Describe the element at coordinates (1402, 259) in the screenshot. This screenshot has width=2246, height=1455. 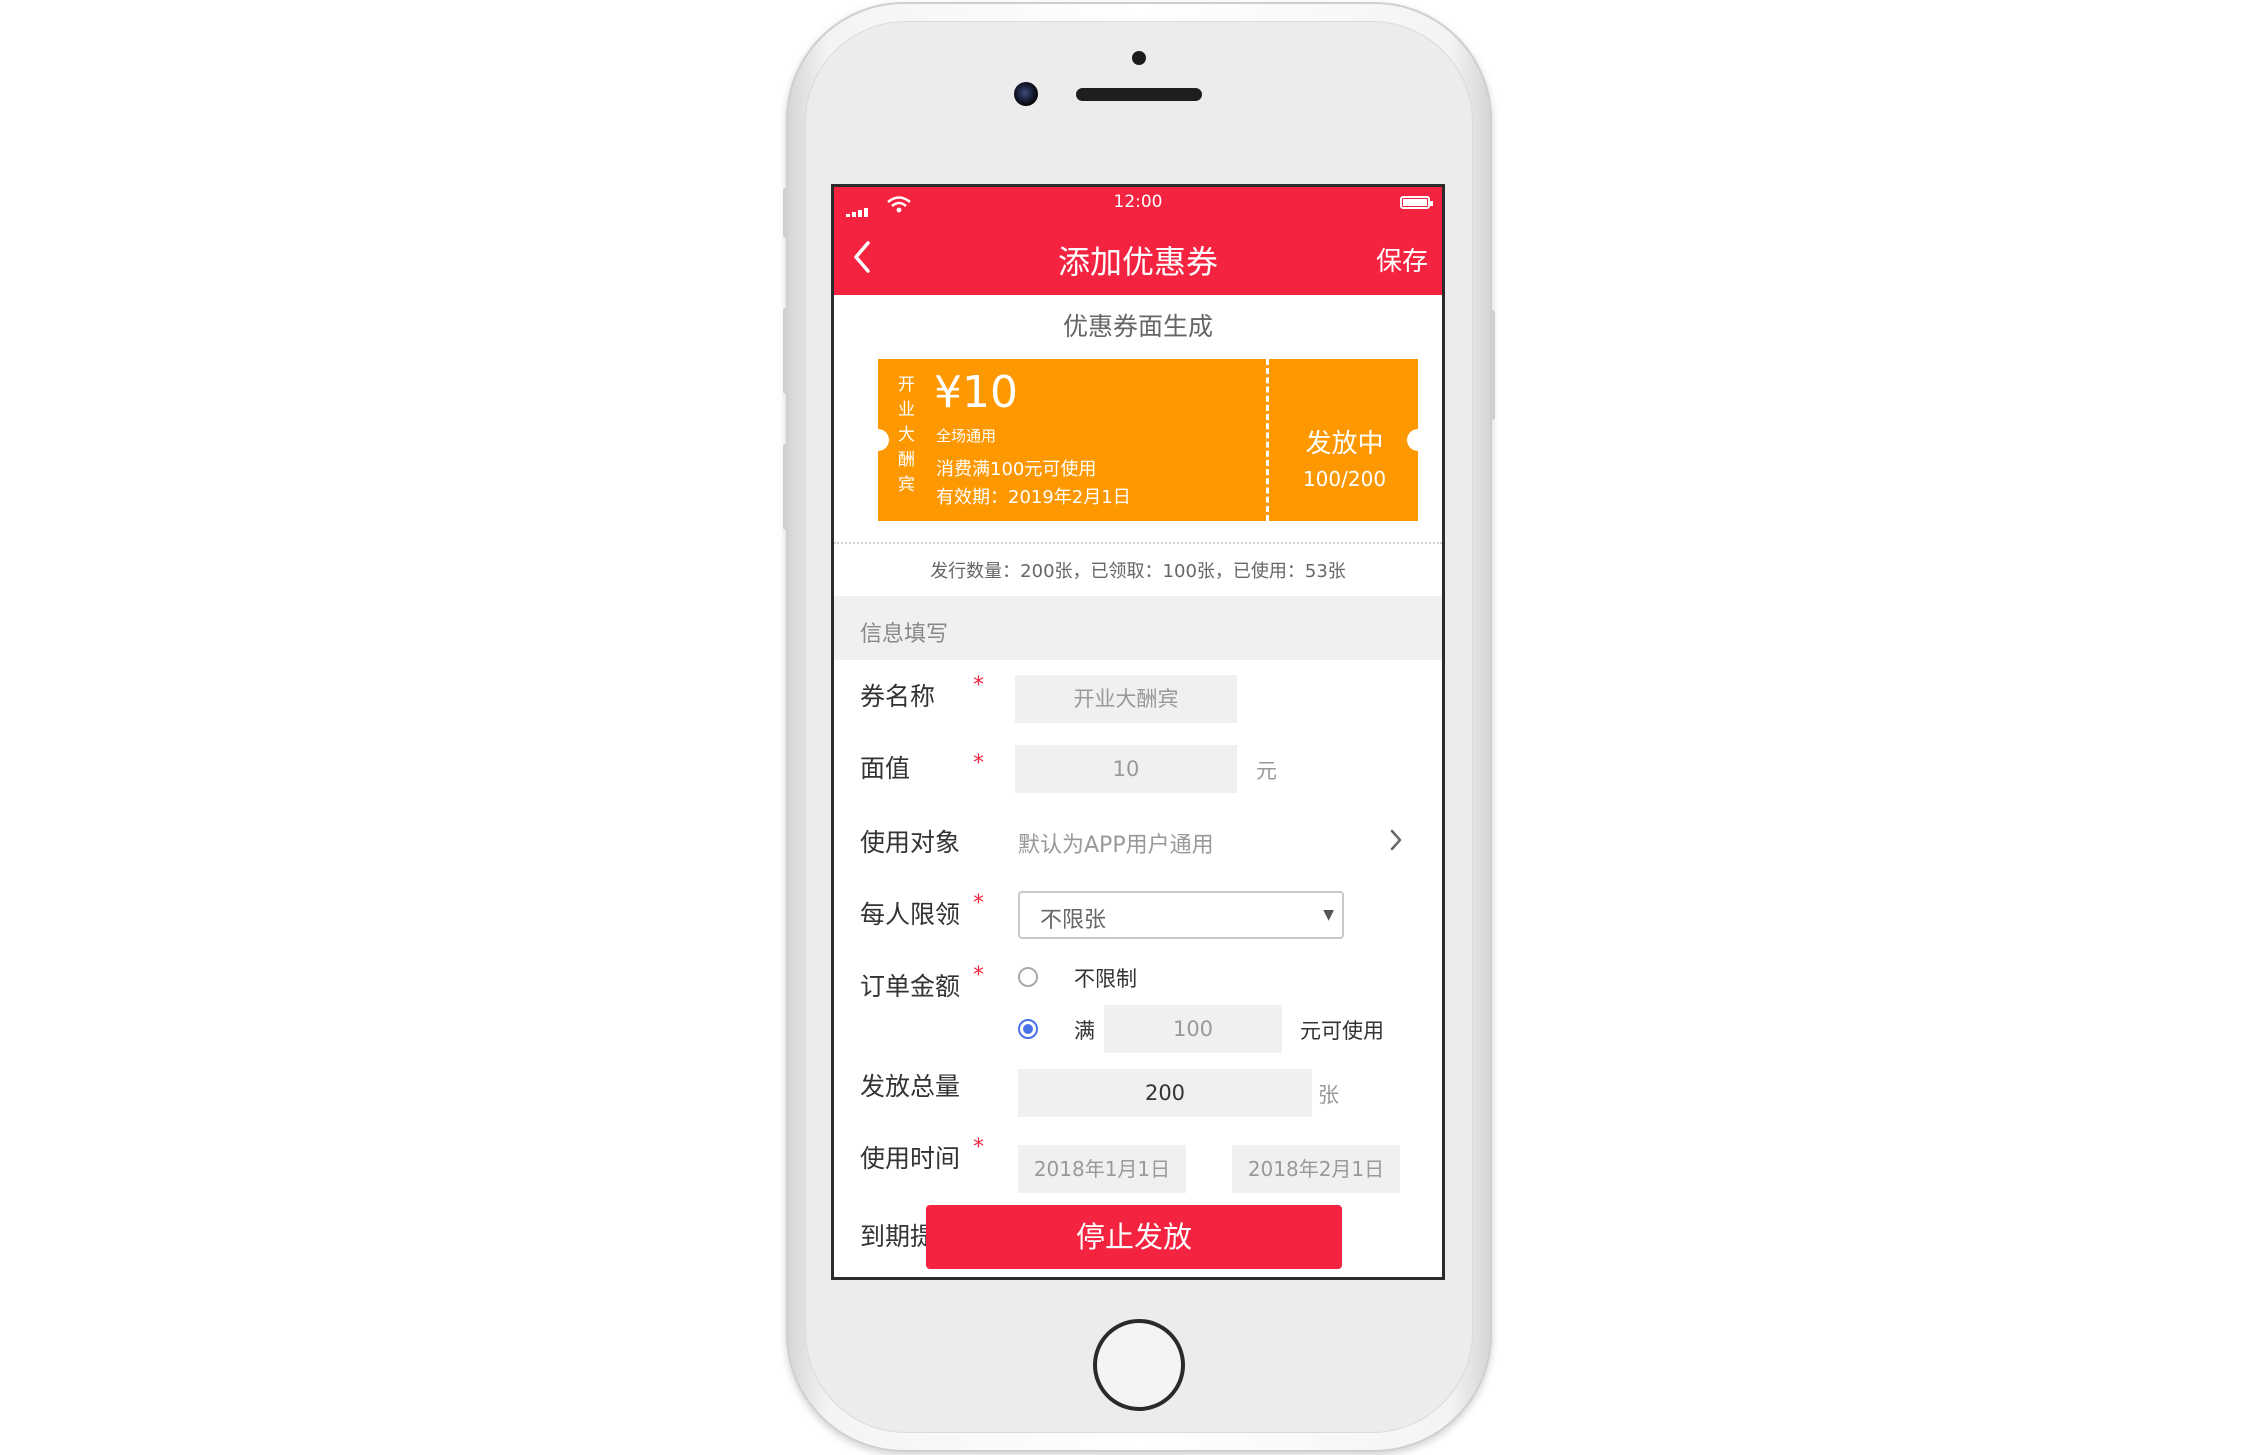
I see `save-button: 保存` at that location.